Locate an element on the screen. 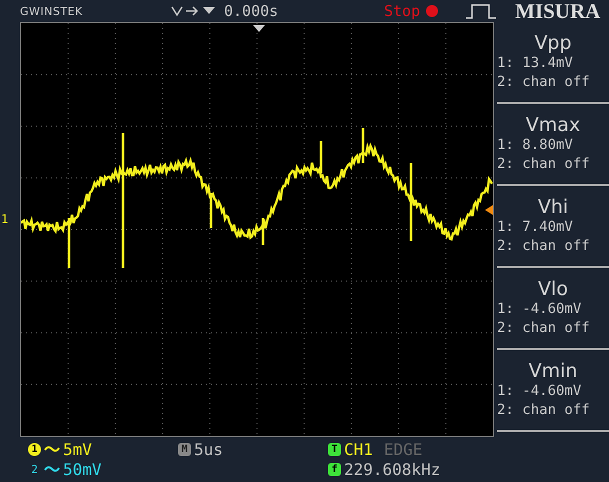 The width and height of the screenshot is (609, 482). screen-title: MISURA is located at coordinates (557, 12).